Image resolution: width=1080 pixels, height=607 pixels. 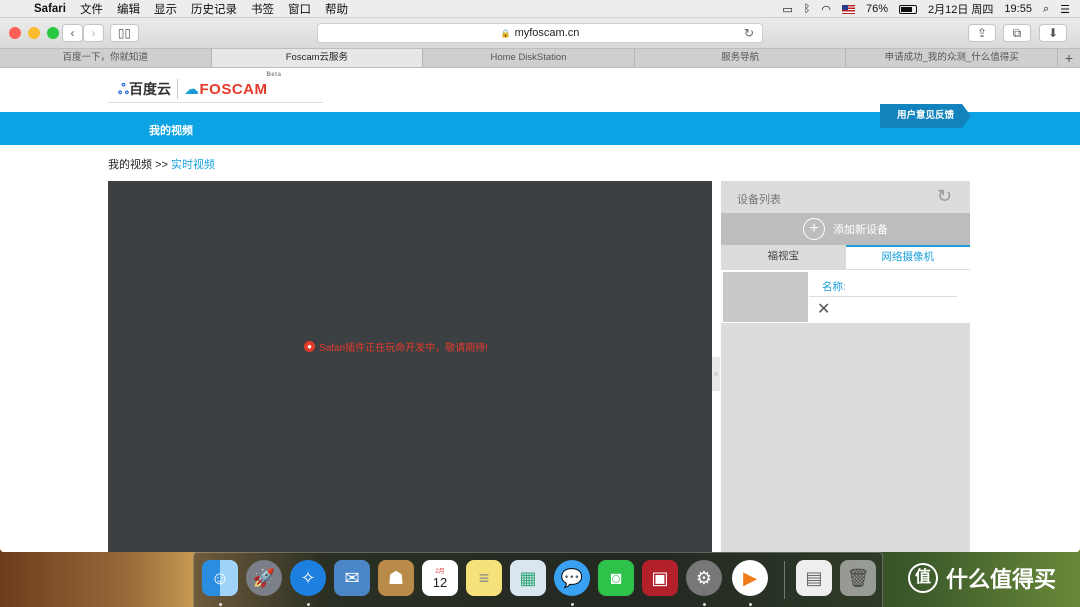 I want to click on bluetooth-icon: ᛒ, so click(x=807, y=9).